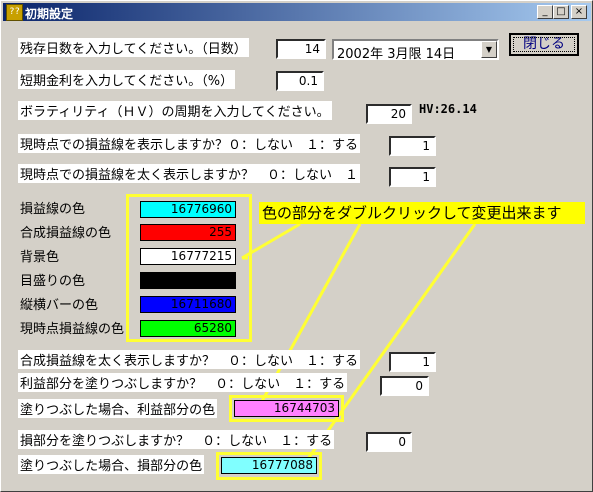  I want to click on fill-profit-input: 0, so click(404, 386).